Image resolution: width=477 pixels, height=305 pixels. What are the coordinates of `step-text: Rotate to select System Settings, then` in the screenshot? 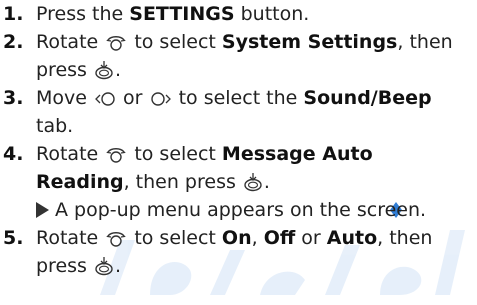 It's located at (244, 42).